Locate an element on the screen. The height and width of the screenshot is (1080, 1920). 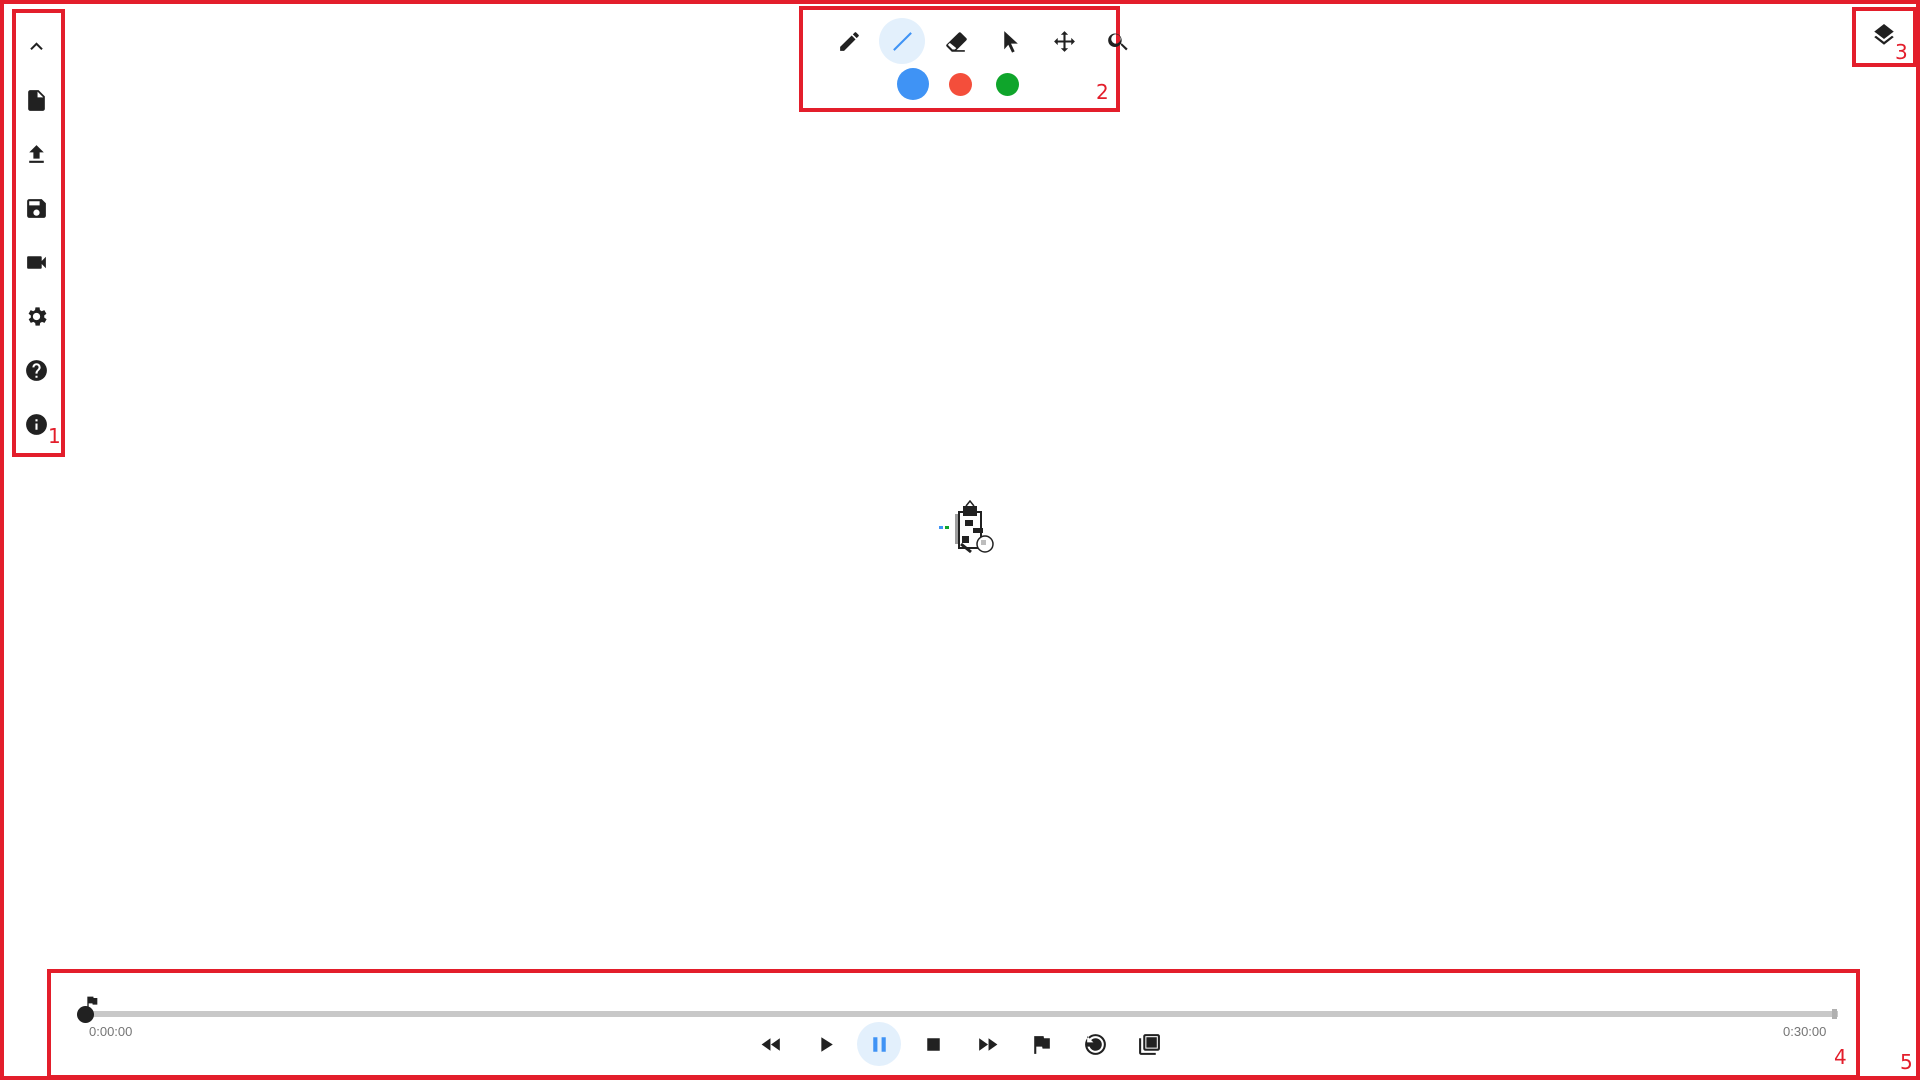
cursor-icon is located at coordinates (1010, 41).